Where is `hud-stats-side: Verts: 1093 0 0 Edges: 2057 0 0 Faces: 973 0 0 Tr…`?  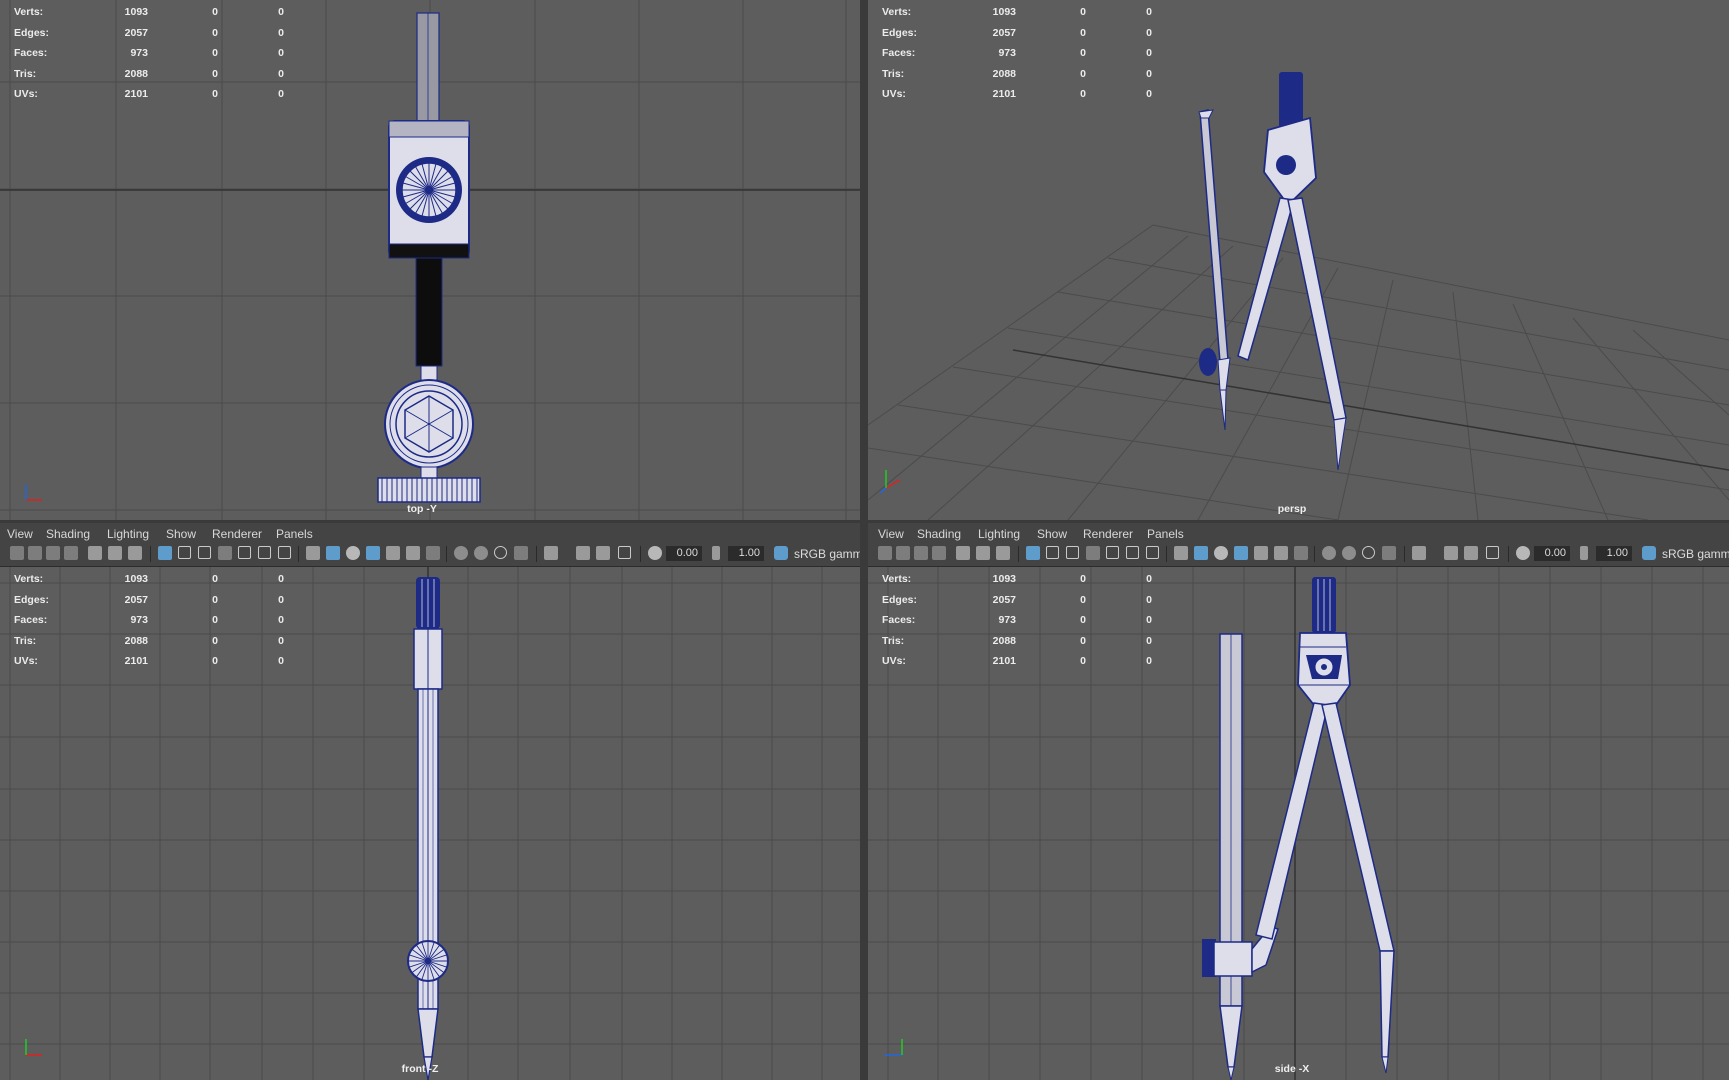 hud-stats-side: Verts: 1093 0 0 Edges: 2057 0 0 Faces: 973 0 0 Tr… is located at coordinates (1017, 620).